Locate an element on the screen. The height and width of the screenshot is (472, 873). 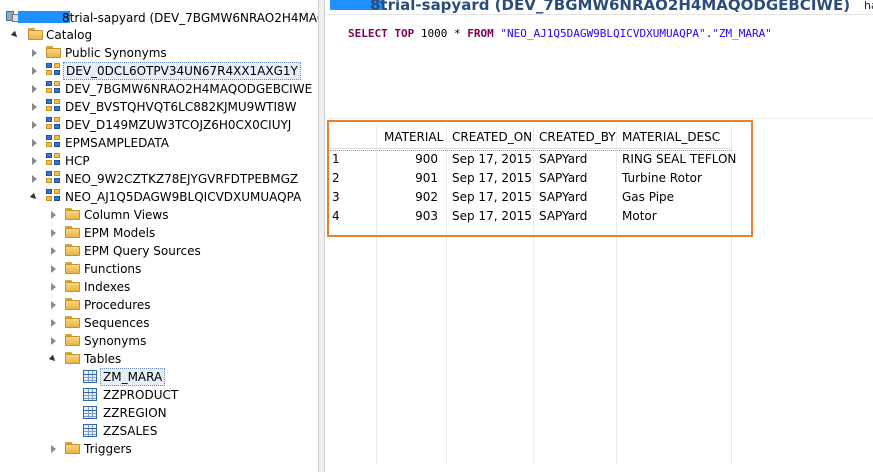
tree-item-schema: DEV_0DCL6OTPV34UN67R4XX1AXG1Y is located at coordinates (159, 71).